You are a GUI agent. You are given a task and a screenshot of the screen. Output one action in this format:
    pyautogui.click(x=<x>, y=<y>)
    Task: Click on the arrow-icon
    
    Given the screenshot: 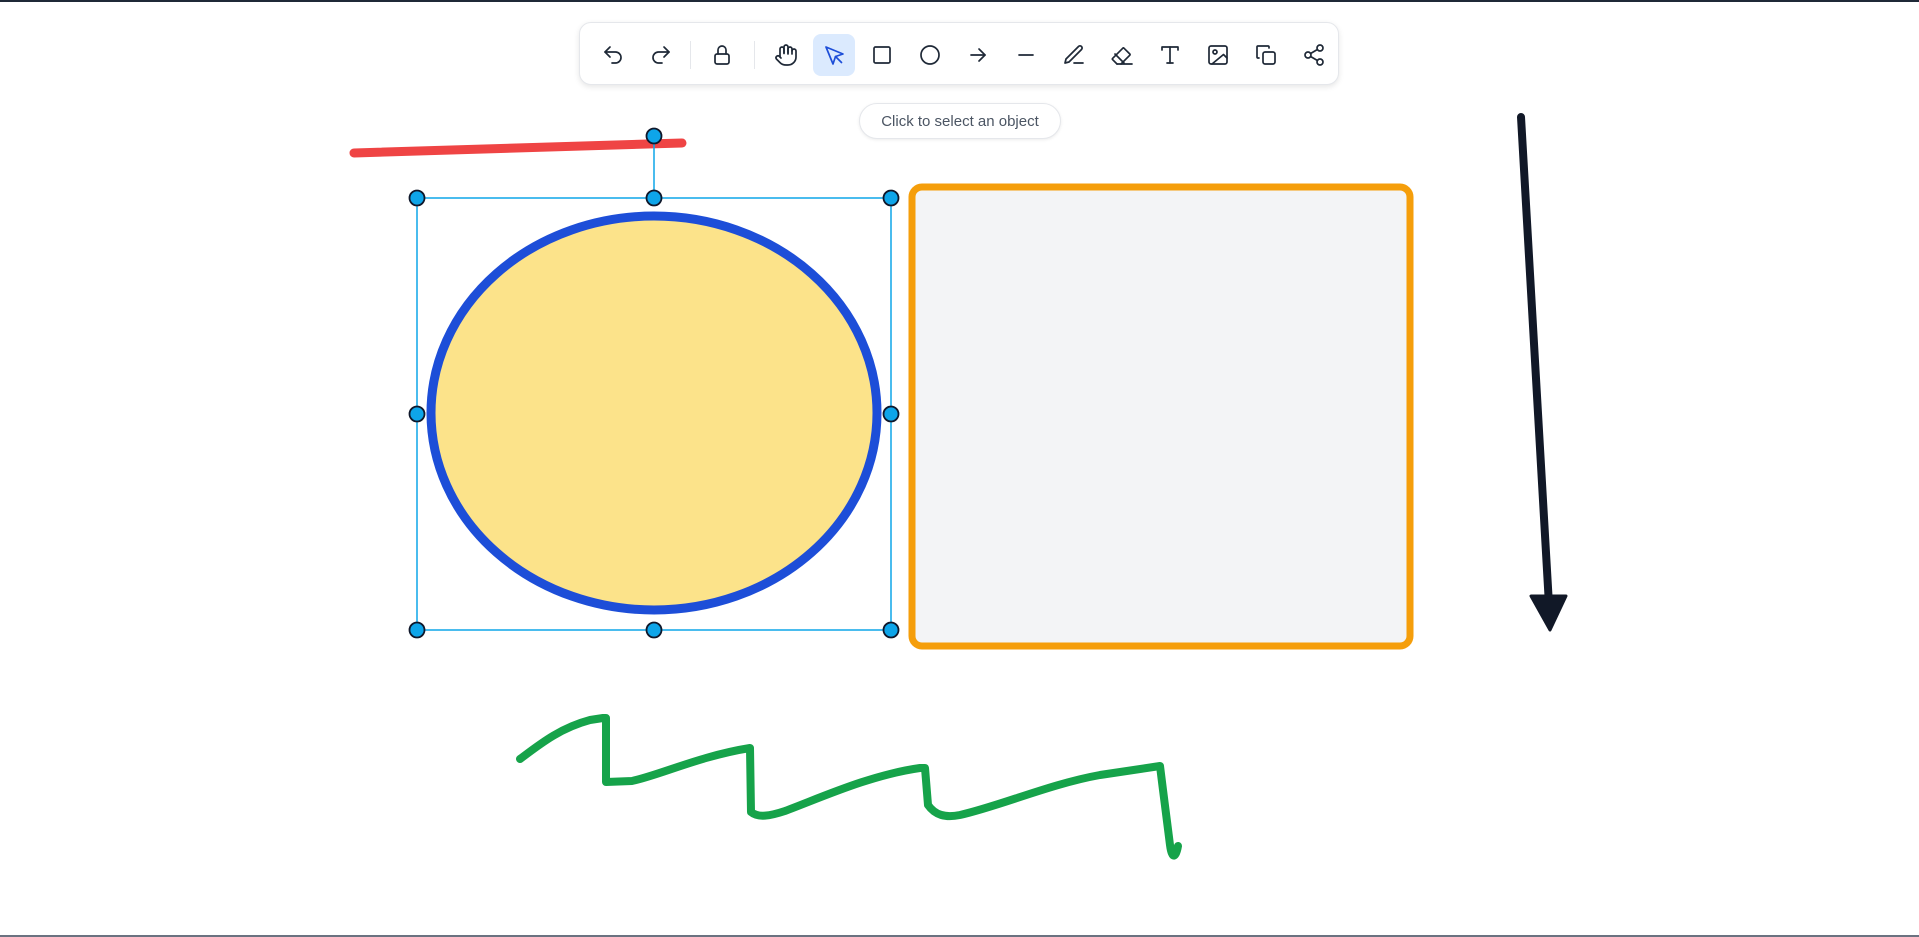 What is the action you would take?
    pyautogui.click(x=978, y=55)
    